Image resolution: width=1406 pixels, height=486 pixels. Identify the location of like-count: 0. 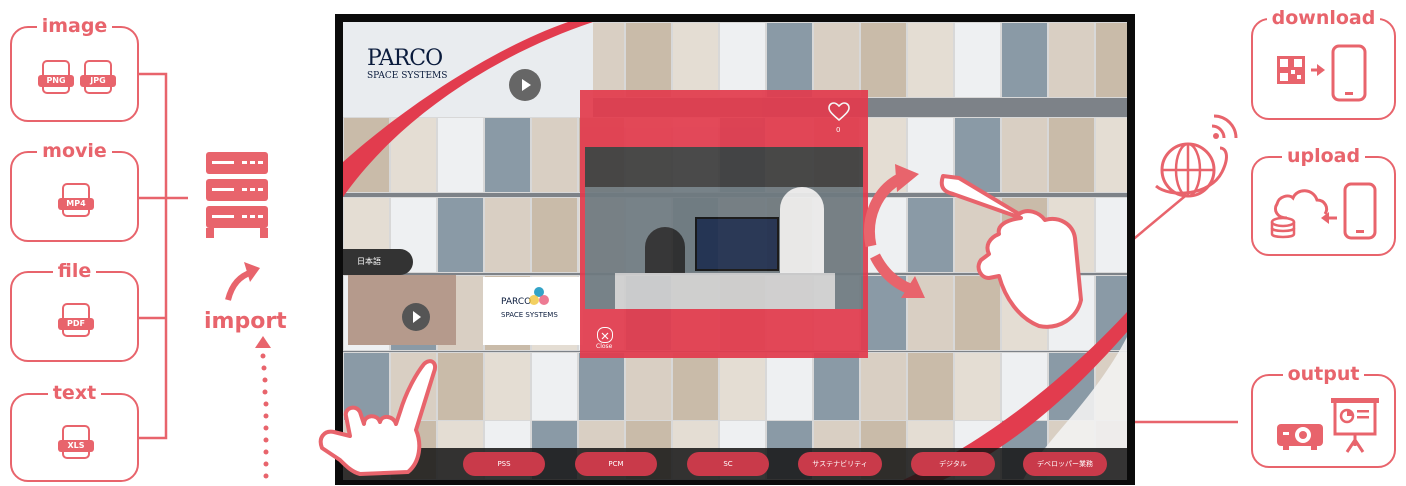
(838, 130).